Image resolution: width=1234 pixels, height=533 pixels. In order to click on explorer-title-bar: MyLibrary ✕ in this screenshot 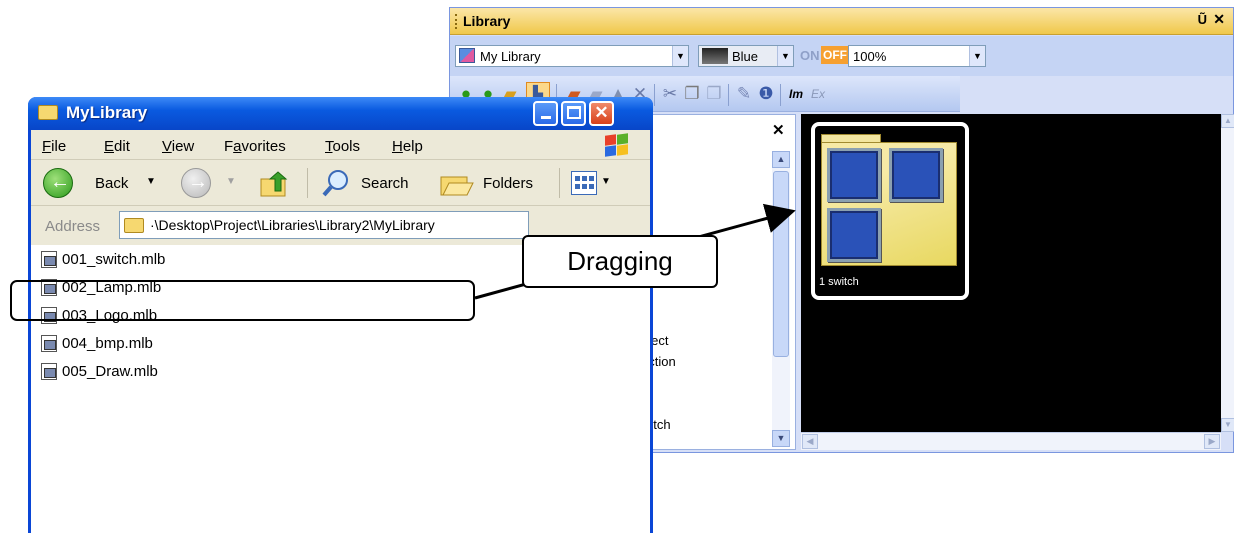, I will do `click(340, 113)`.